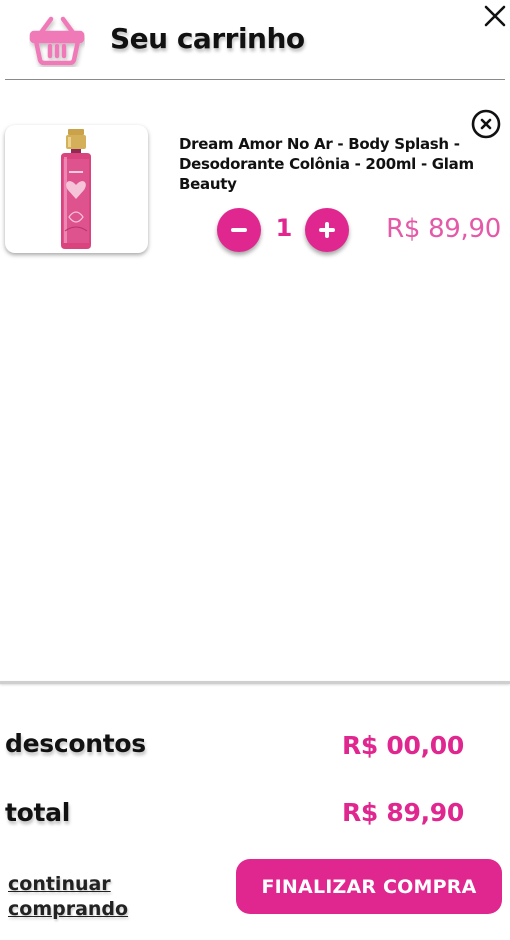  I want to click on increase-quantity-button, so click(327, 230).